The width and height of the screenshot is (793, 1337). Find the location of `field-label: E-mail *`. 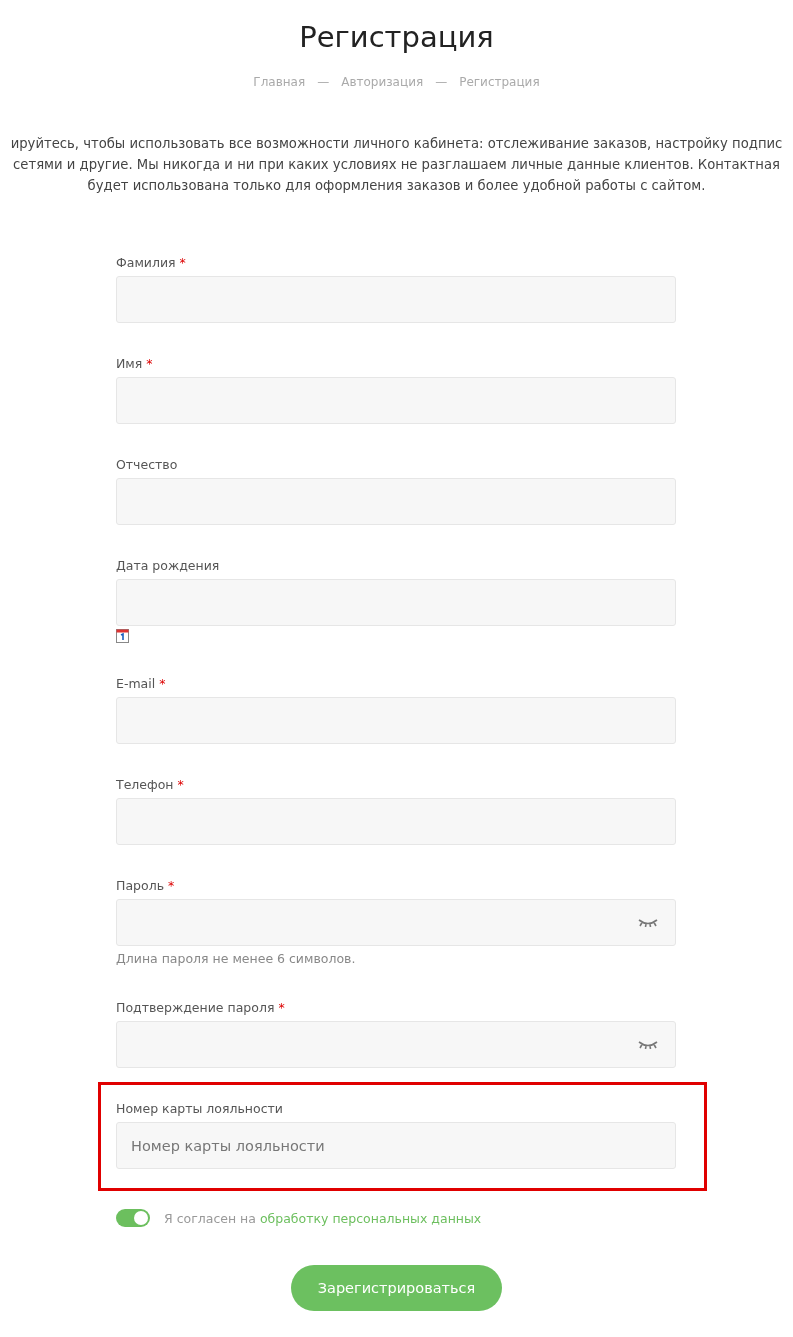

field-label: E-mail * is located at coordinates (141, 683).